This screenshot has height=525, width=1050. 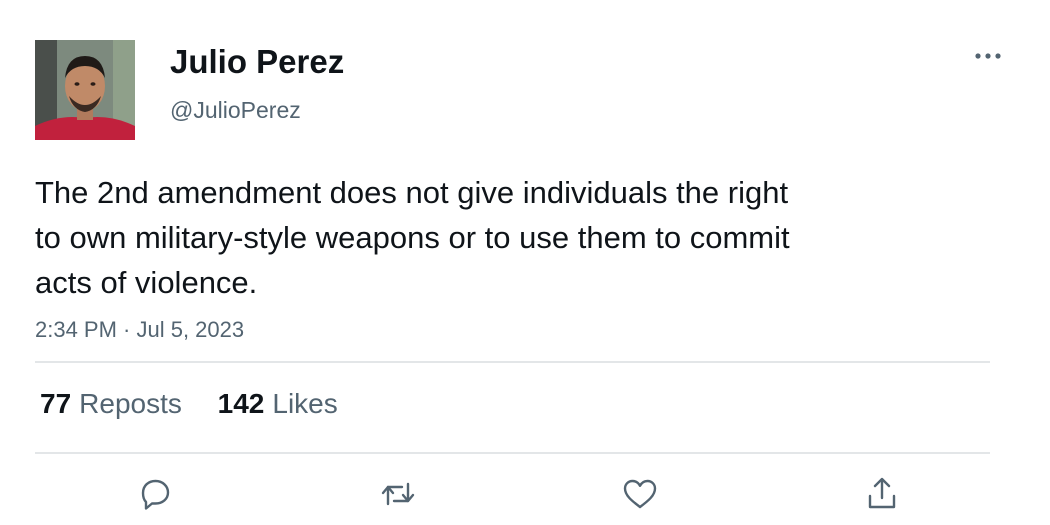 I want to click on reply-button, so click(x=155, y=494).